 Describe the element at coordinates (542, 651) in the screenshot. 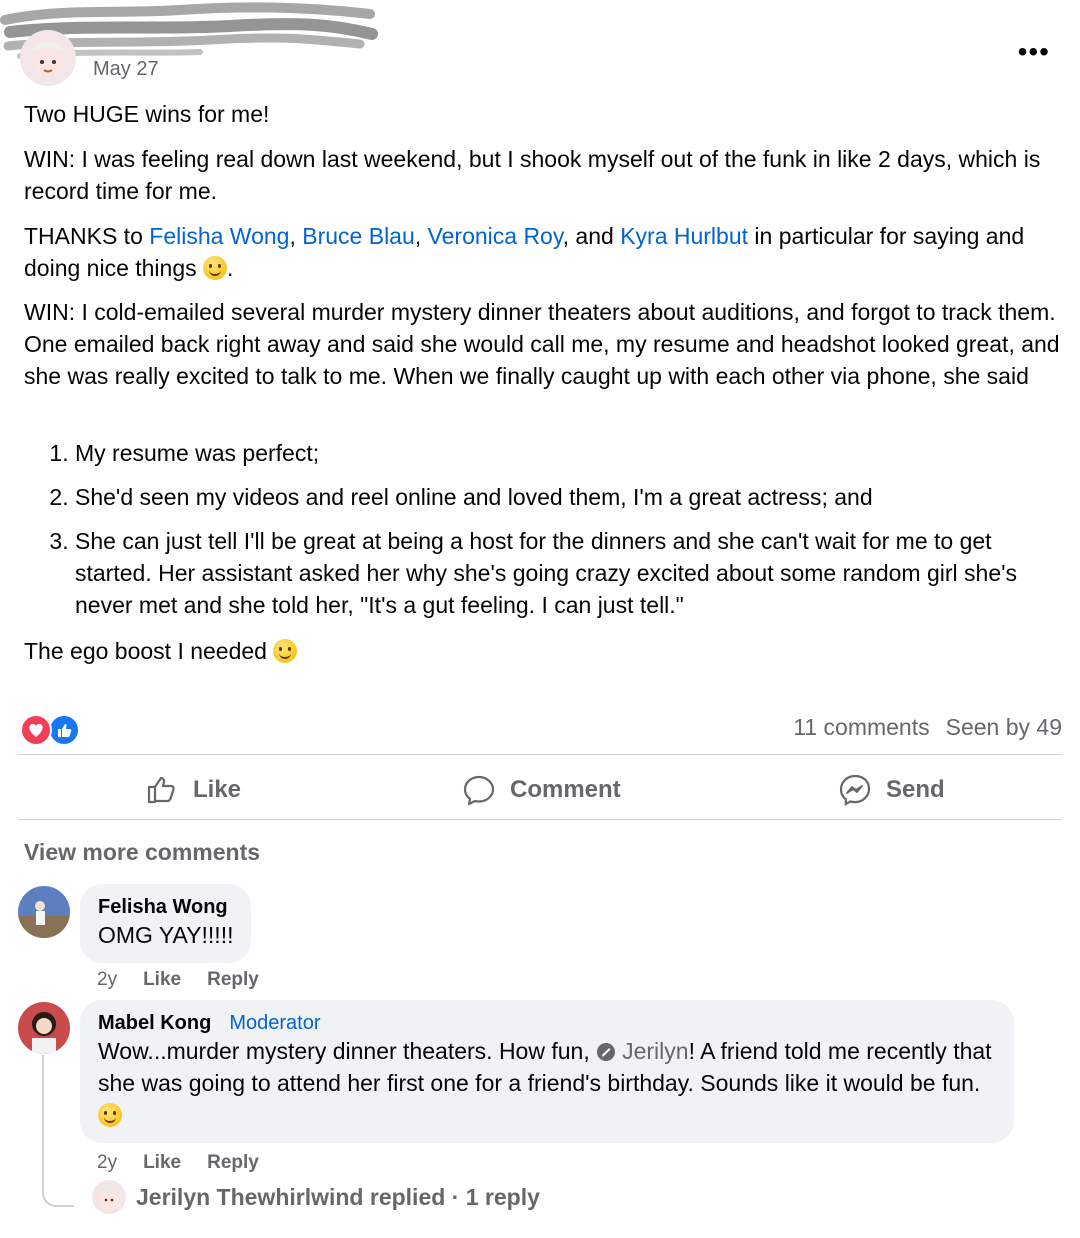

I see `post-closing: The ego boost I needed` at that location.